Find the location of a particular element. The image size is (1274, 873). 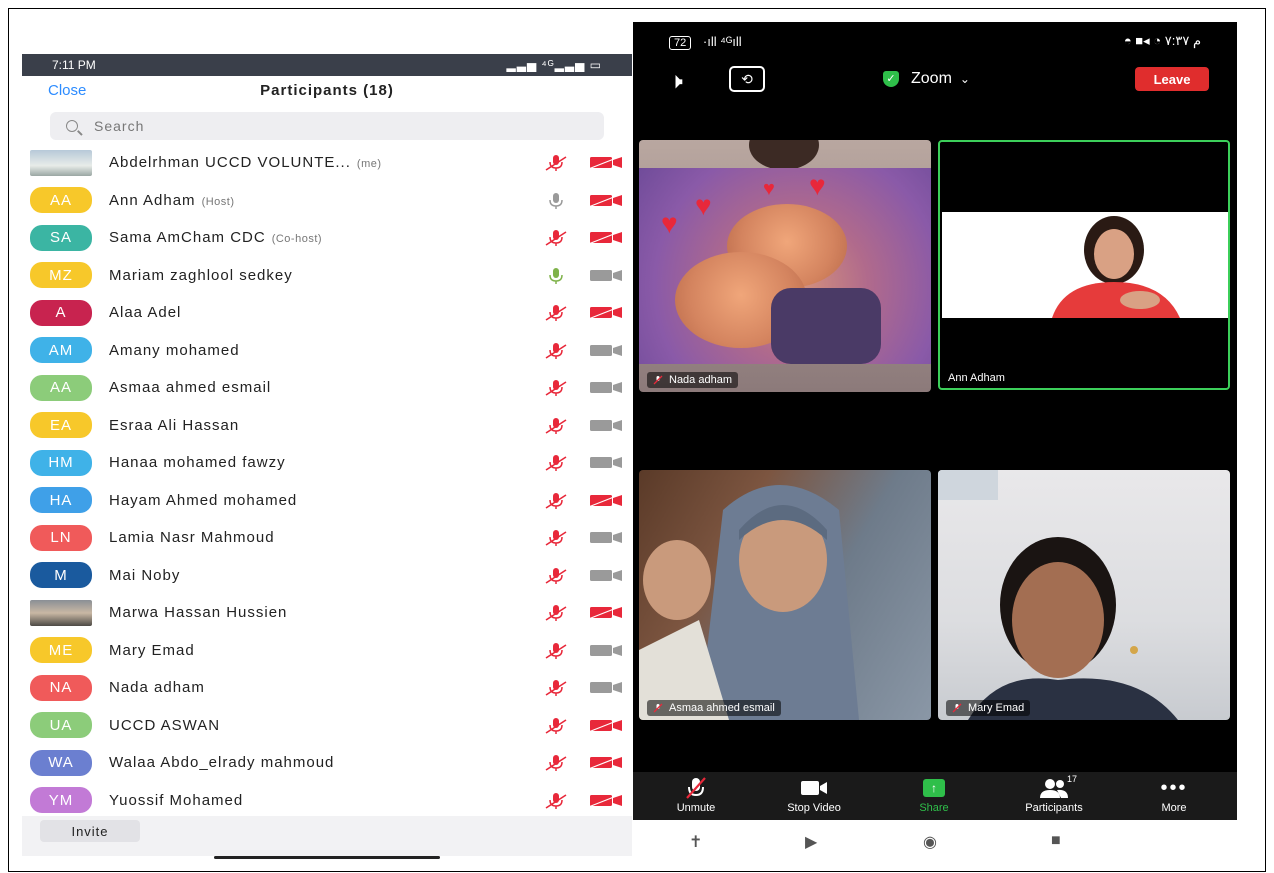

participant-name-text: Lamia Nasr Mahmoud is located at coordinates (192, 538).